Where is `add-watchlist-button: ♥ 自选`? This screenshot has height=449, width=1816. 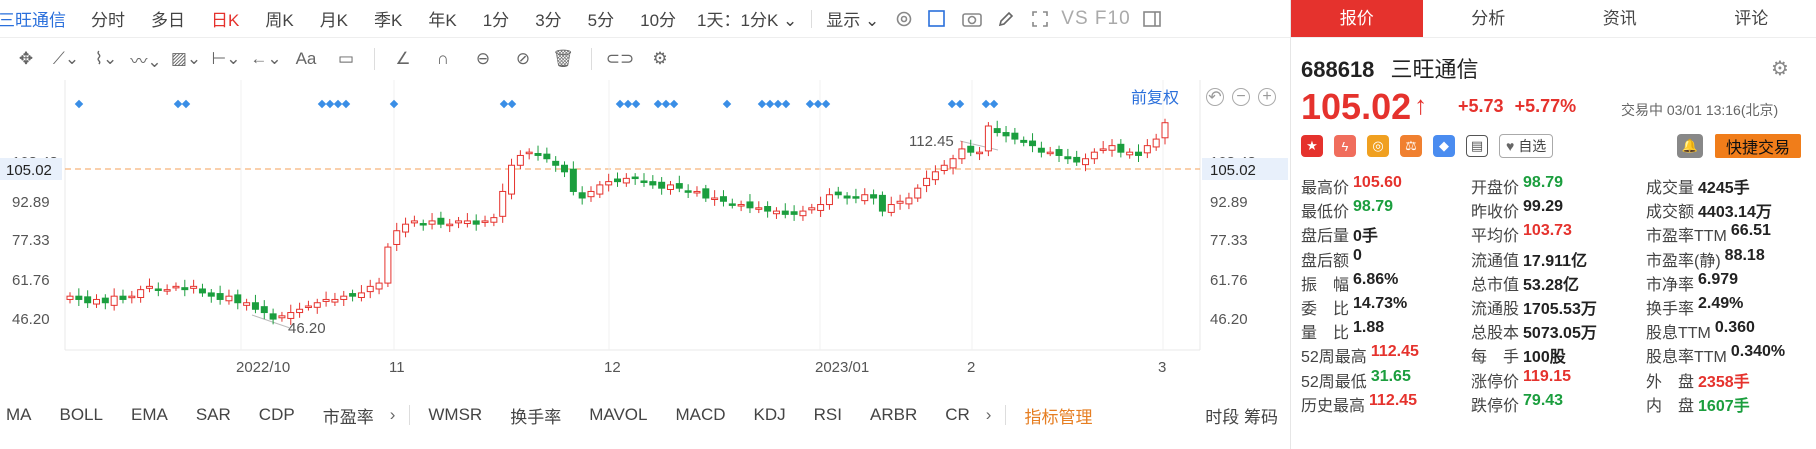 add-watchlist-button: ♥ 自选 is located at coordinates (1526, 146).